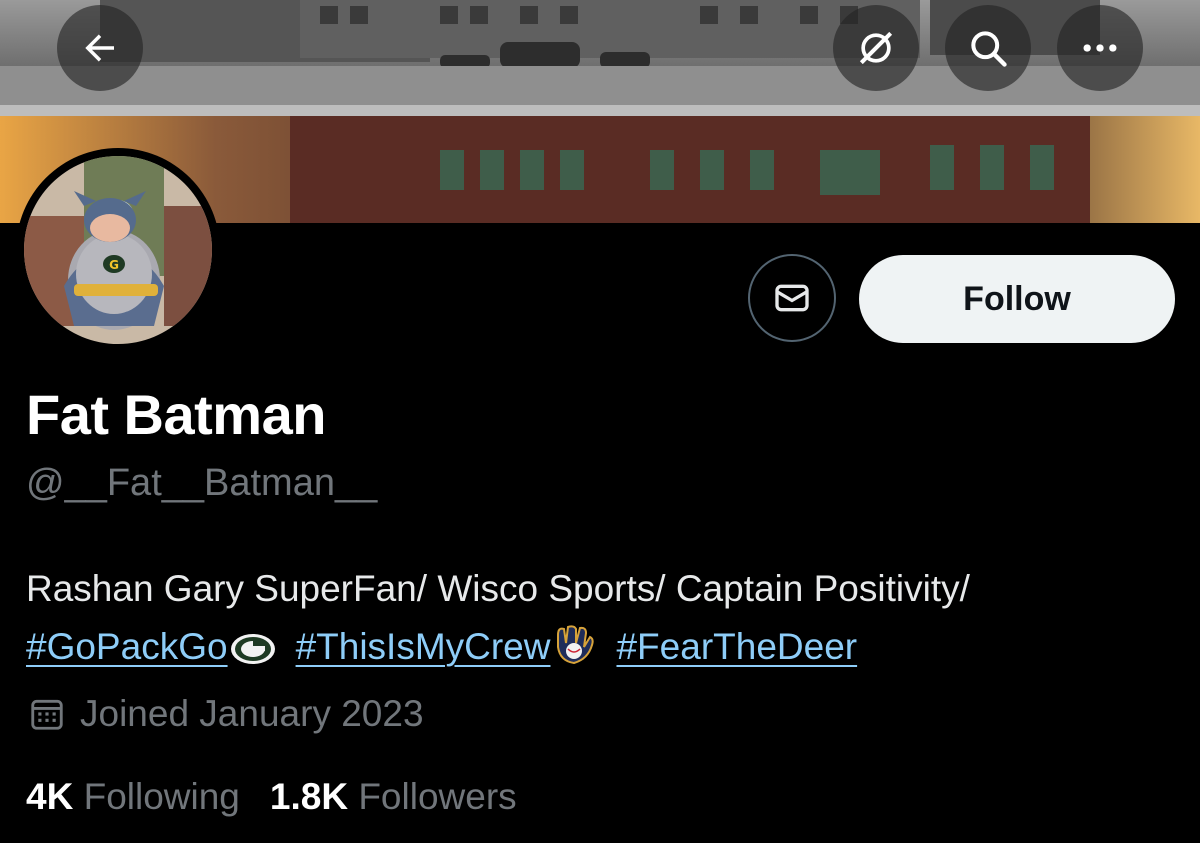 This screenshot has height=843, width=1200. What do you see at coordinates (50, 796) in the screenshot?
I see `following-count: 4K` at bounding box center [50, 796].